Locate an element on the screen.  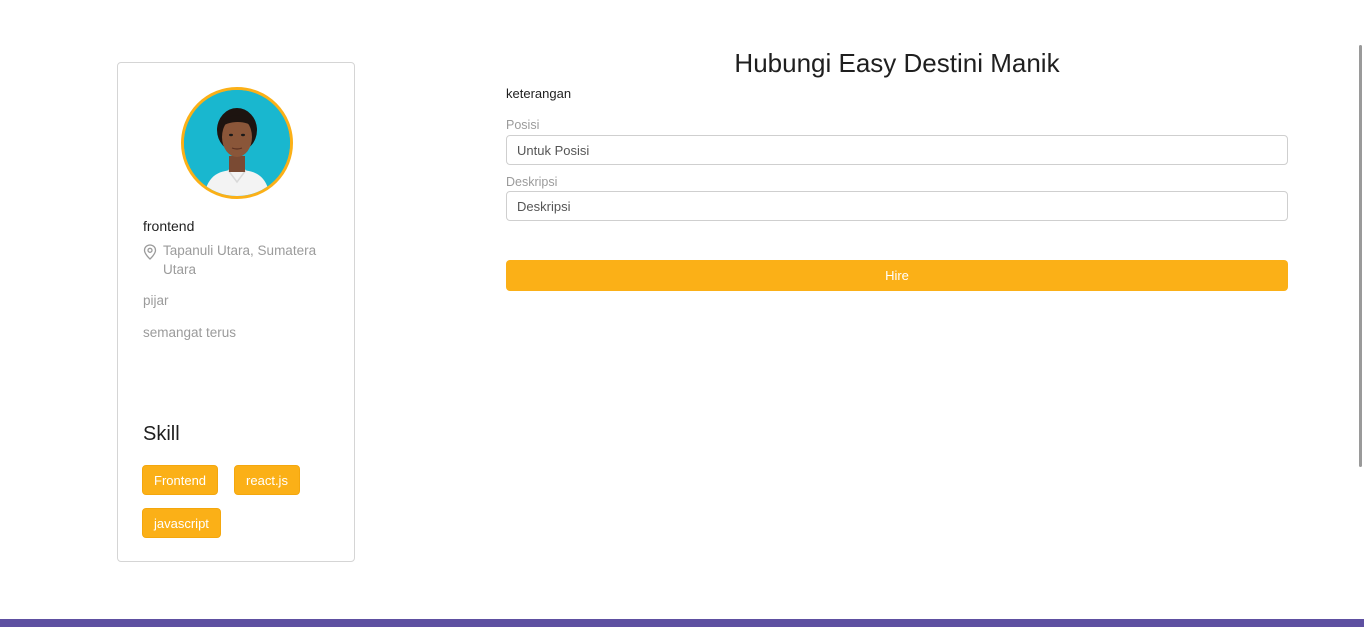
skill-tag: react.js is located at coordinates (267, 480).